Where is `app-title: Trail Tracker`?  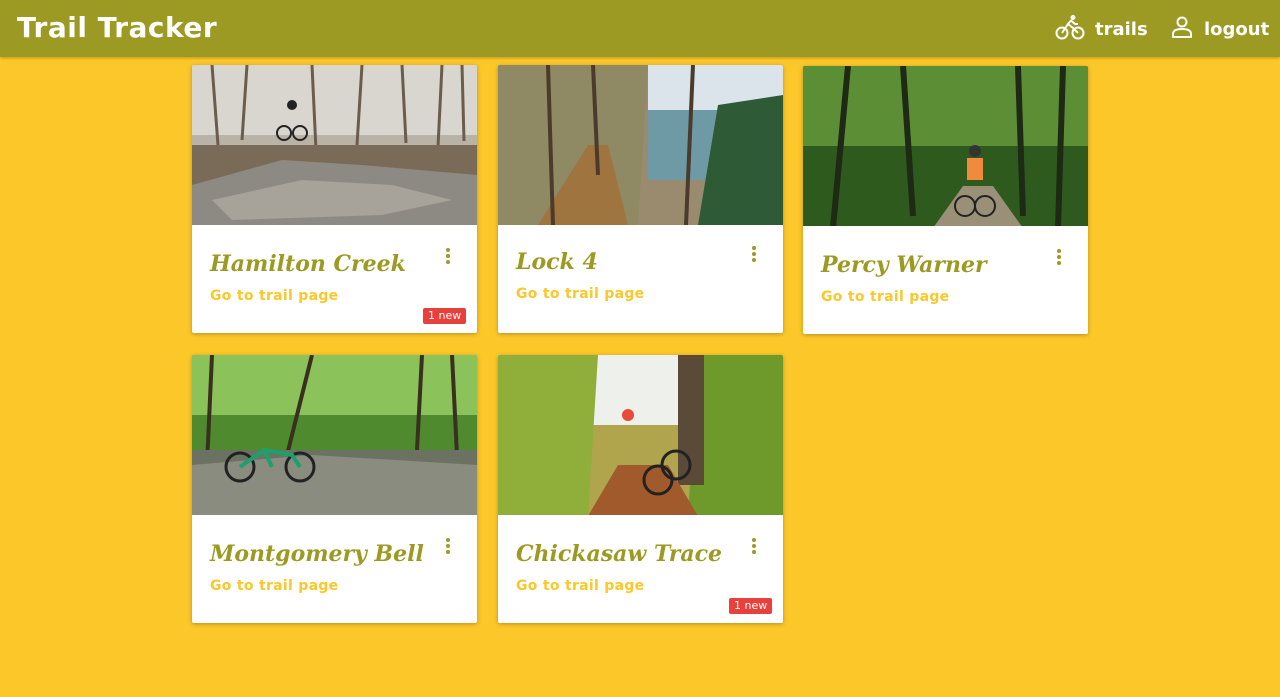 app-title: Trail Tracker is located at coordinates (117, 27).